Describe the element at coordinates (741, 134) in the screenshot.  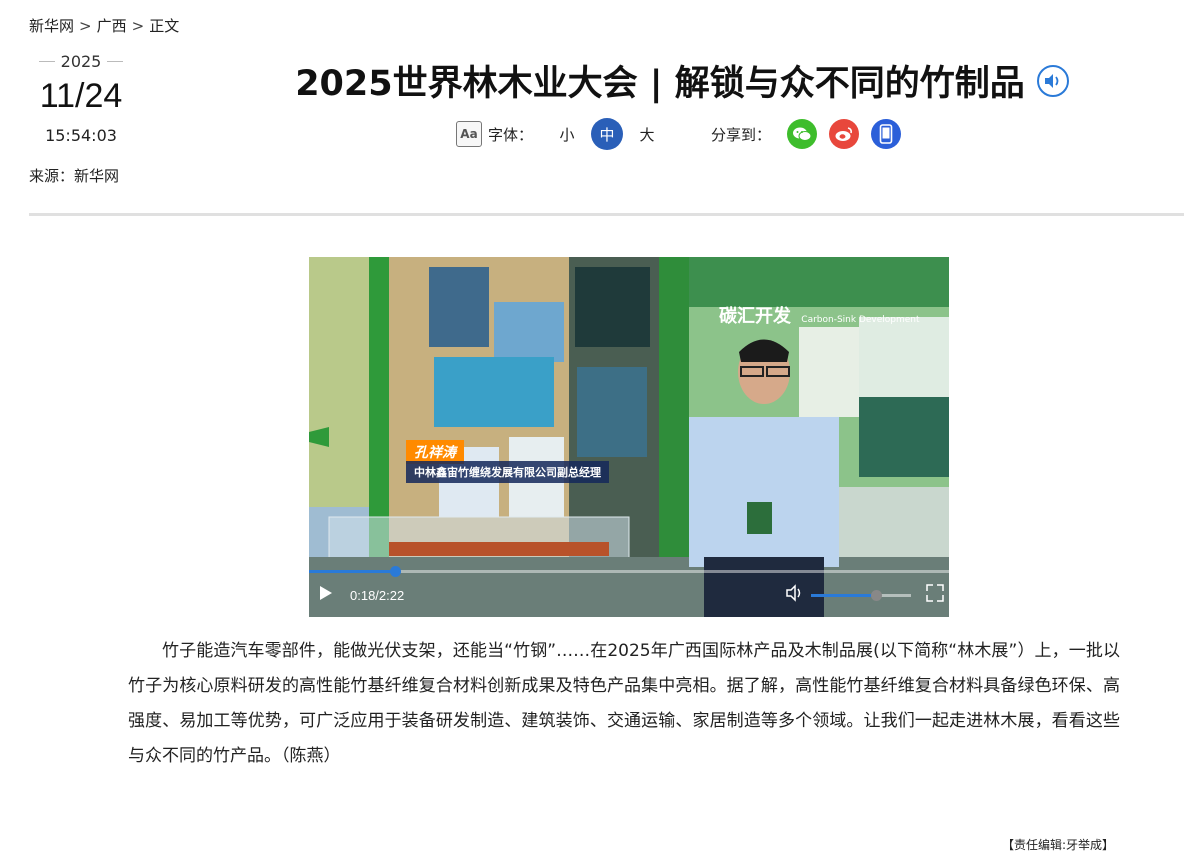
I see `share-label: 分享到：` at that location.